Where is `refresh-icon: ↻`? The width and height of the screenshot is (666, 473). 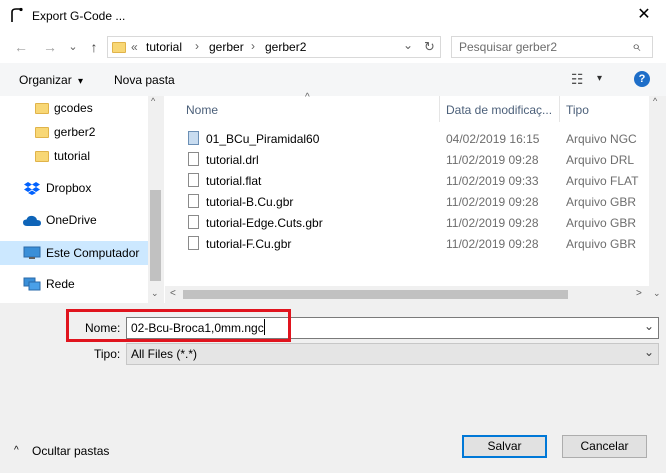 refresh-icon: ↻ is located at coordinates (429, 47).